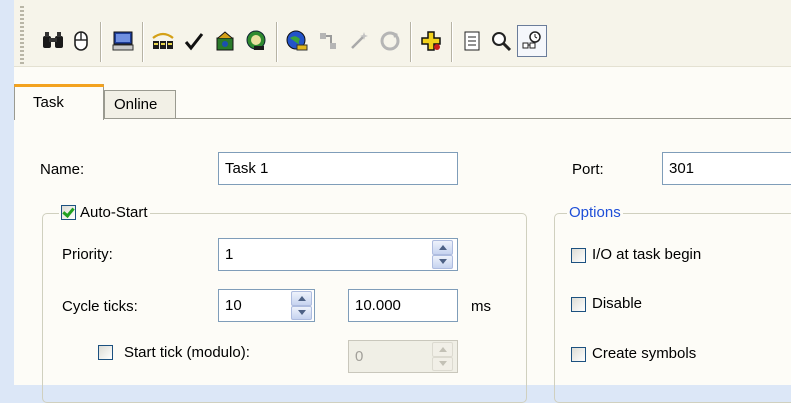  What do you see at coordinates (194, 41) in the screenshot?
I see `check-icon` at bounding box center [194, 41].